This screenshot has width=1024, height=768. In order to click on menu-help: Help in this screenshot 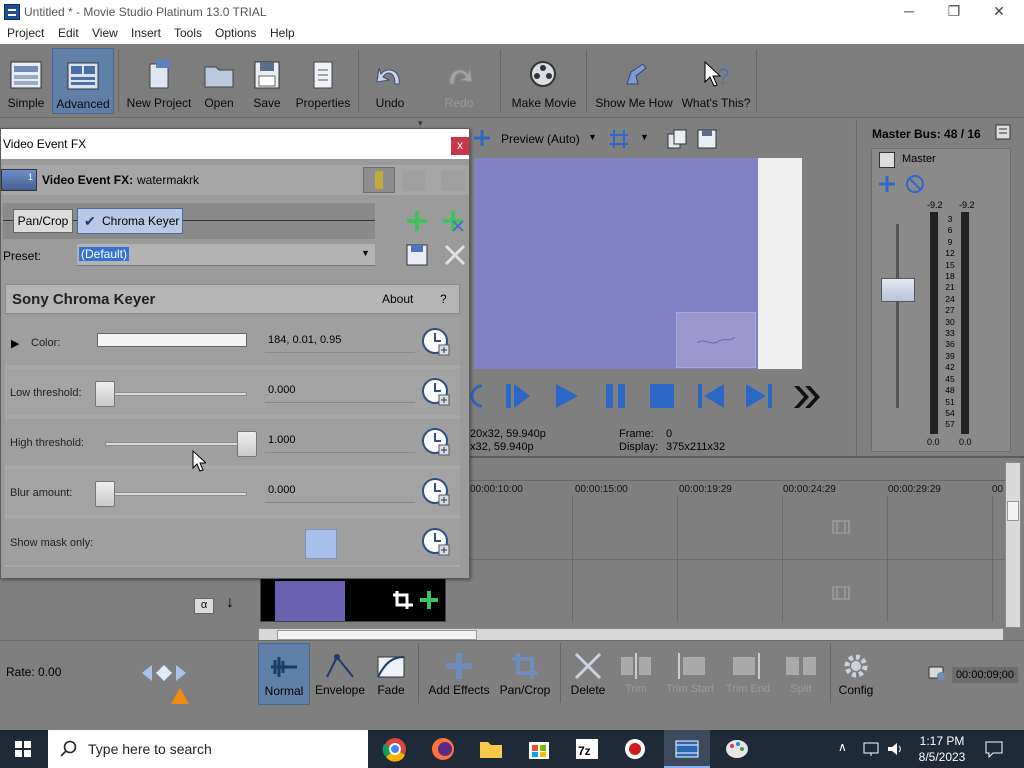, I will do `click(282, 33)`.